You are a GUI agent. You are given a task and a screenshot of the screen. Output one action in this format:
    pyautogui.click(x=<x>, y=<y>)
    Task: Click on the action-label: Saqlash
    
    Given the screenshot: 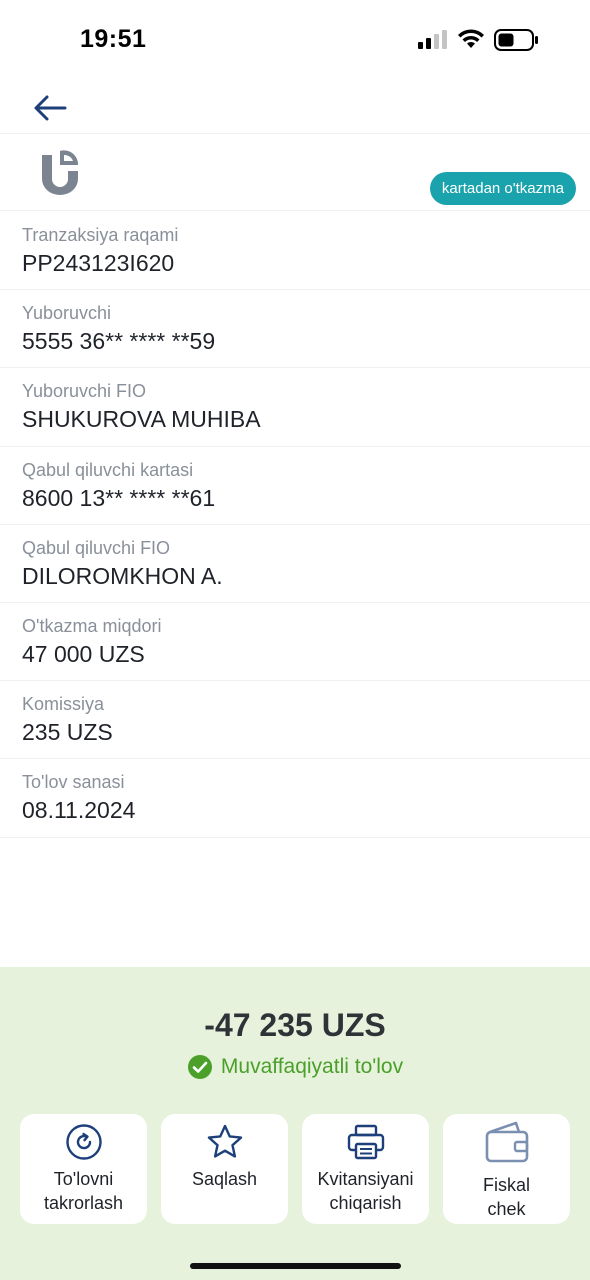 What is the action you would take?
    pyautogui.click(x=224, y=1179)
    